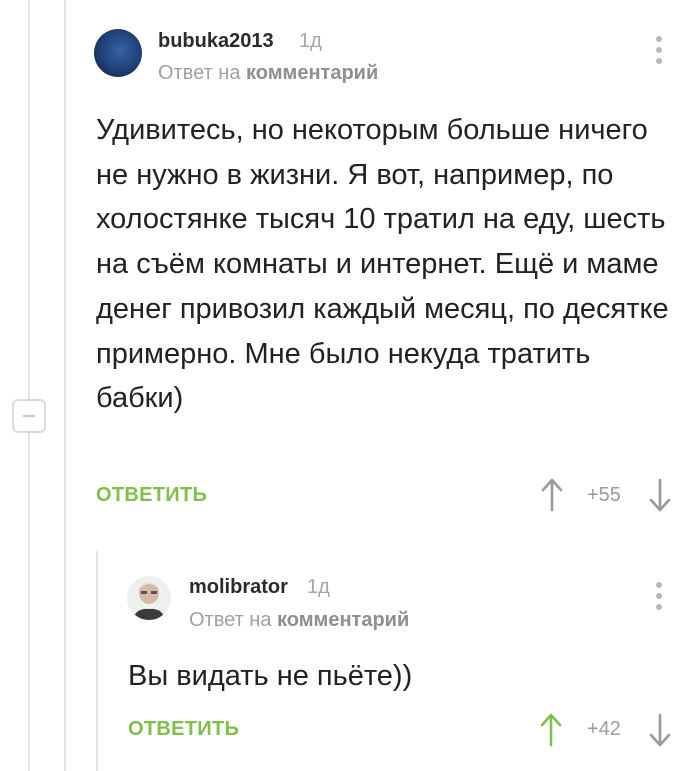  Describe the element at coordinates (604, 495) in the screenshot. I see `rating-score: +55` at that location.